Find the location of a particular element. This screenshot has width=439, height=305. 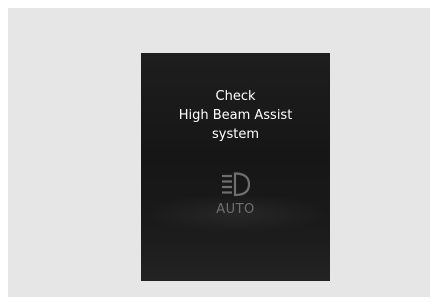

auto-label: AUTO is located at coordinates (235, 209).